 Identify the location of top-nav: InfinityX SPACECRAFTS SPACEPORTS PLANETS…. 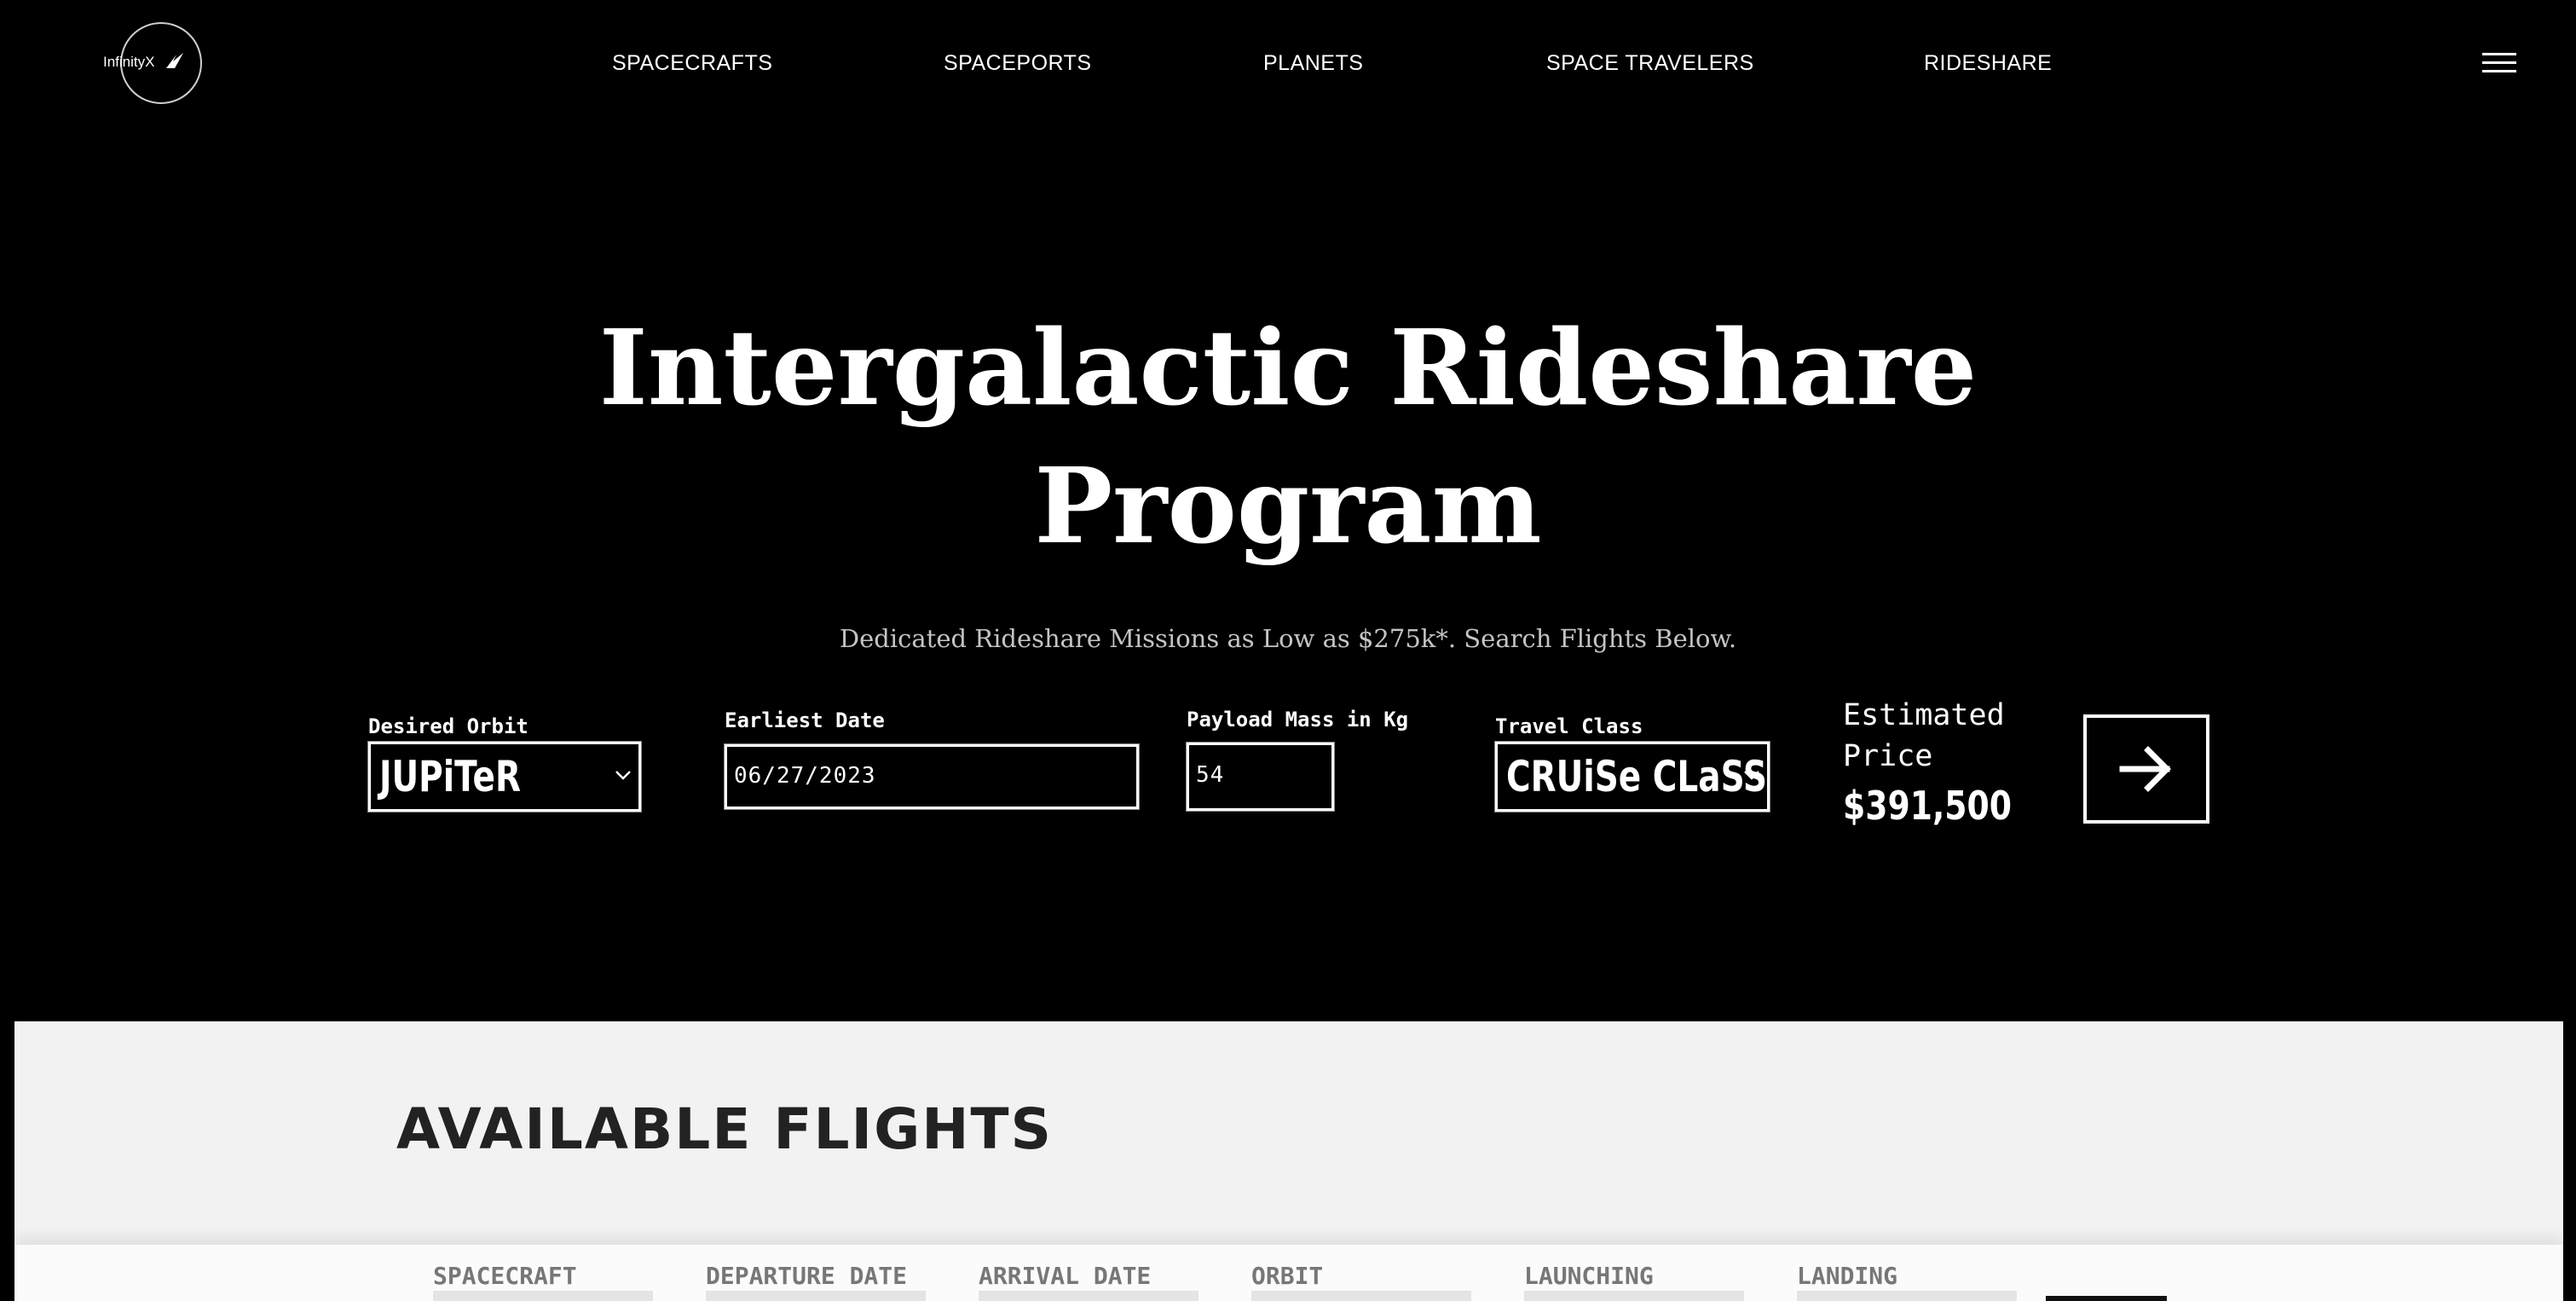
(1288, 64).